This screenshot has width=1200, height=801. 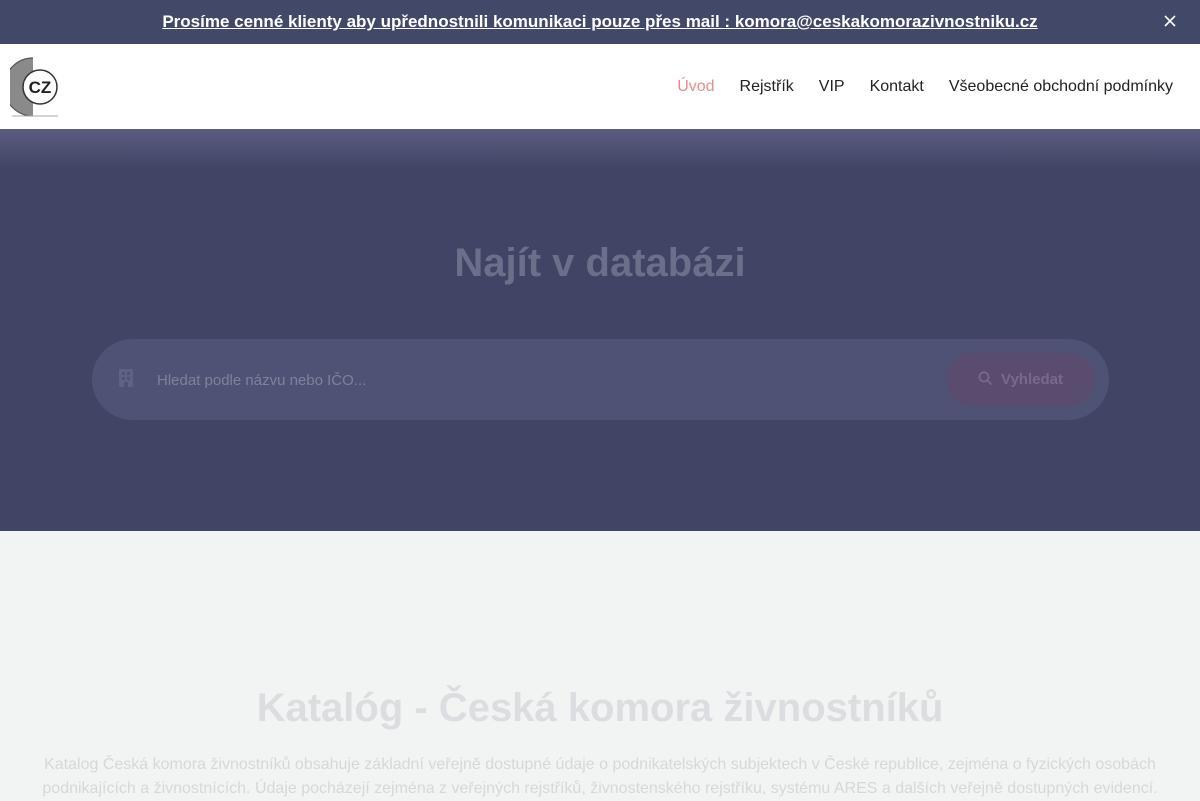 What do you see at coordinates (897, 87) in the screenshot?
I see `nav-item-kontakt: Kontakt` at bounding box center [897, 87].